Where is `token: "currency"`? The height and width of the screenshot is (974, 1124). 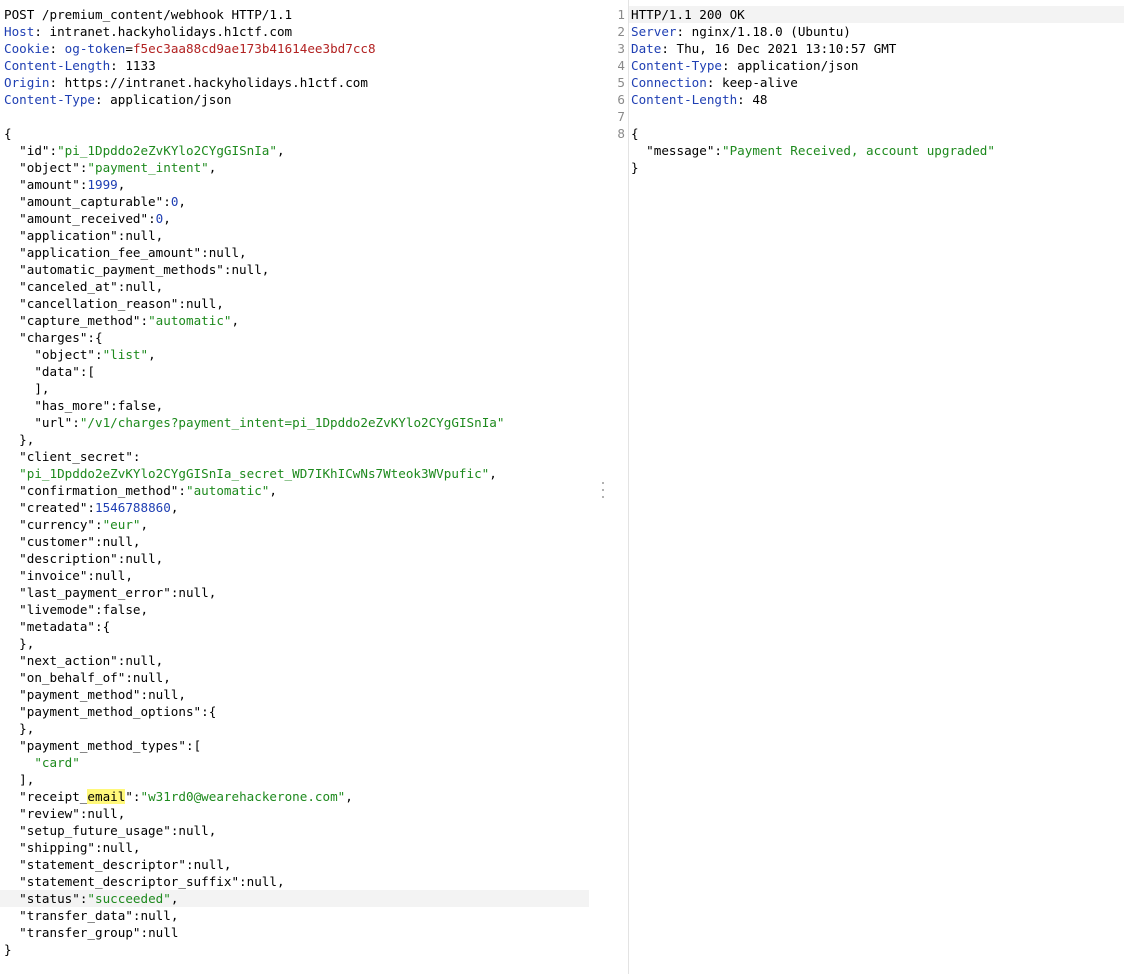
token: "currency" is located at coordinates (49, 524).